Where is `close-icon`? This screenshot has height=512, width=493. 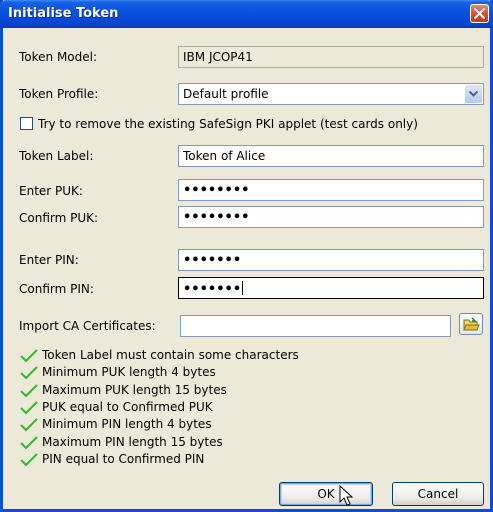 close-icon is located at coordinates (479, 13).